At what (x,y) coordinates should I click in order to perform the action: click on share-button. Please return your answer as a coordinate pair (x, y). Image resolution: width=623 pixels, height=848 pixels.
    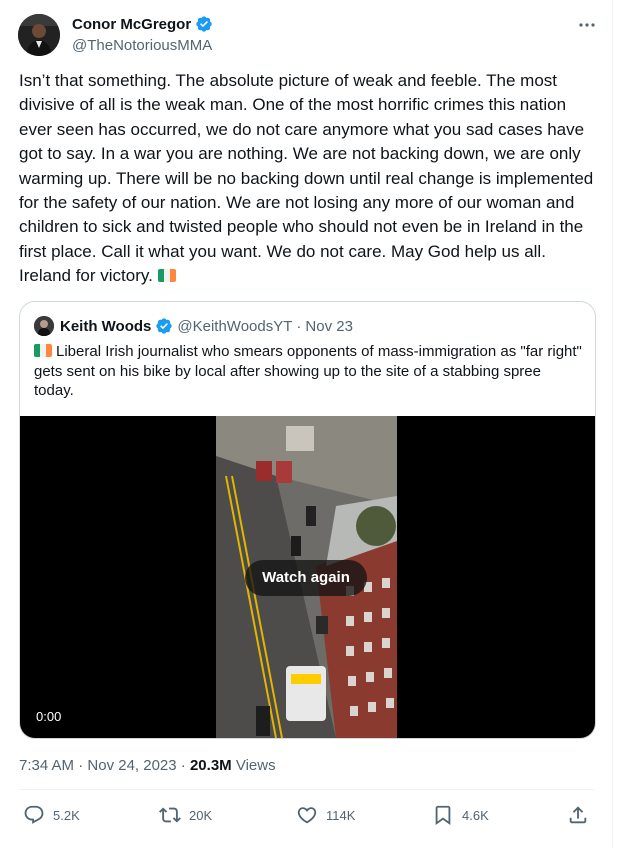
    Looking at the image, I should click on (578, 815).